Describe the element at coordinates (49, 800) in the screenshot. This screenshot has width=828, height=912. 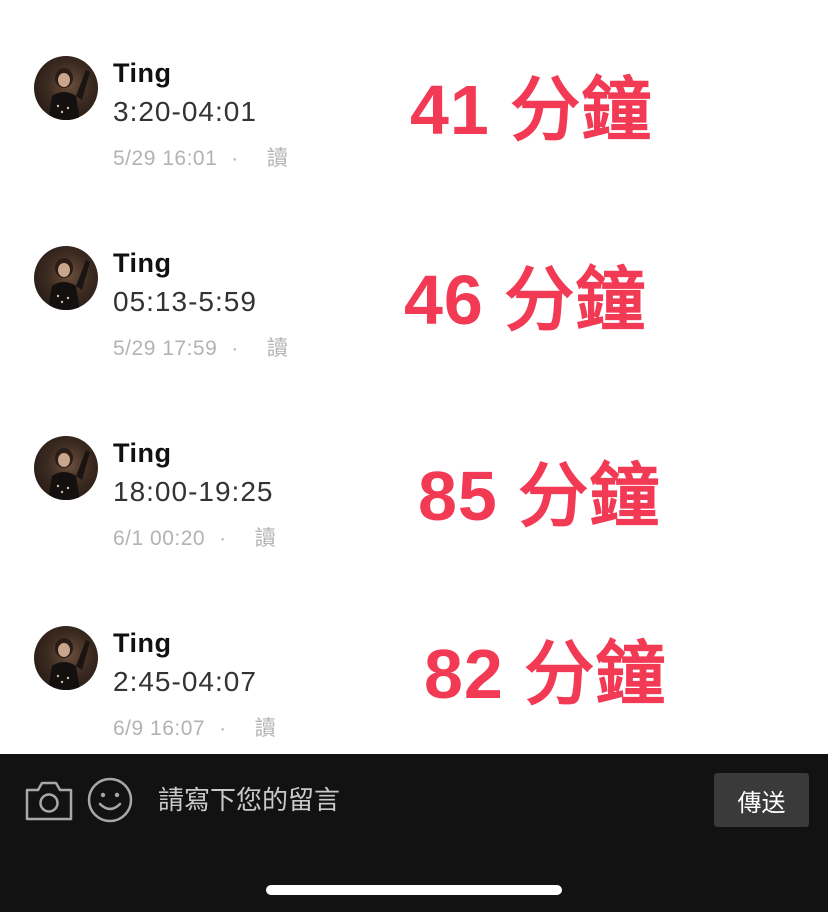
I see `camera-icon` at that location.